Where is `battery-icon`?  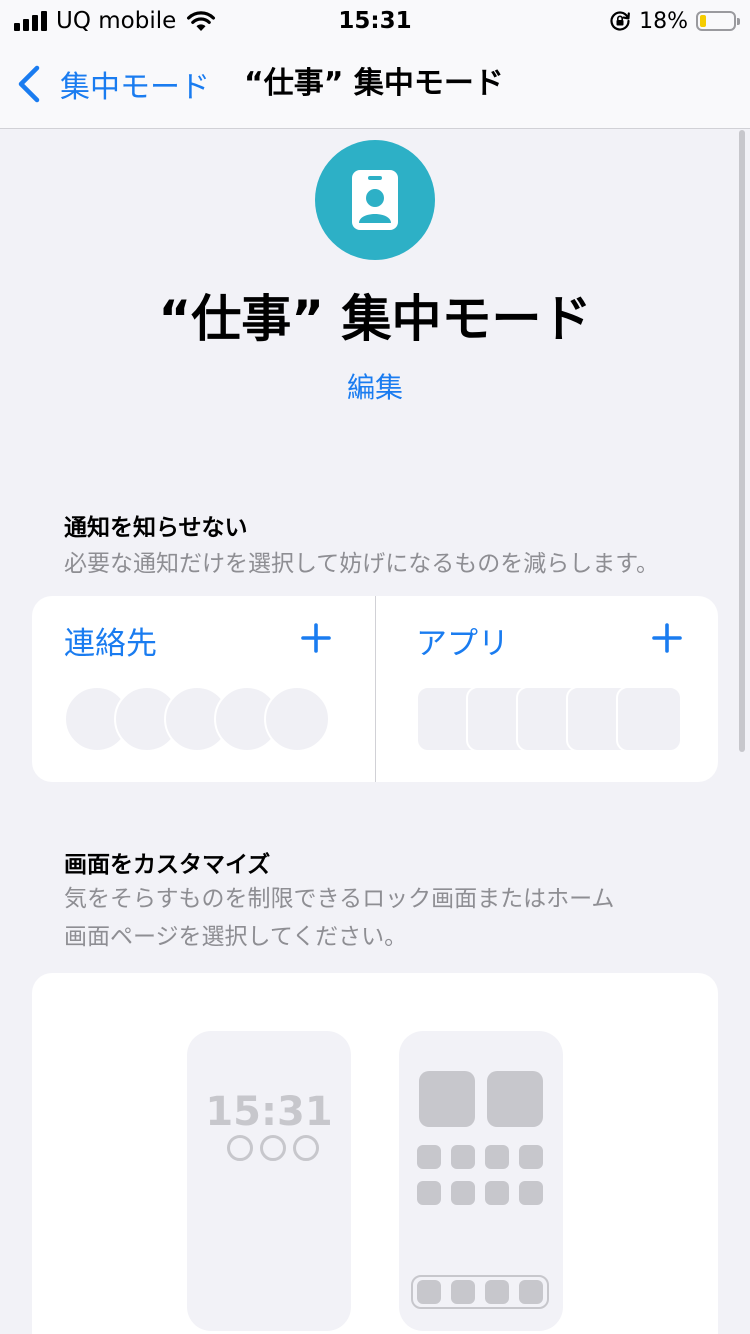
battery-icon is located at coordinates (718, 21).